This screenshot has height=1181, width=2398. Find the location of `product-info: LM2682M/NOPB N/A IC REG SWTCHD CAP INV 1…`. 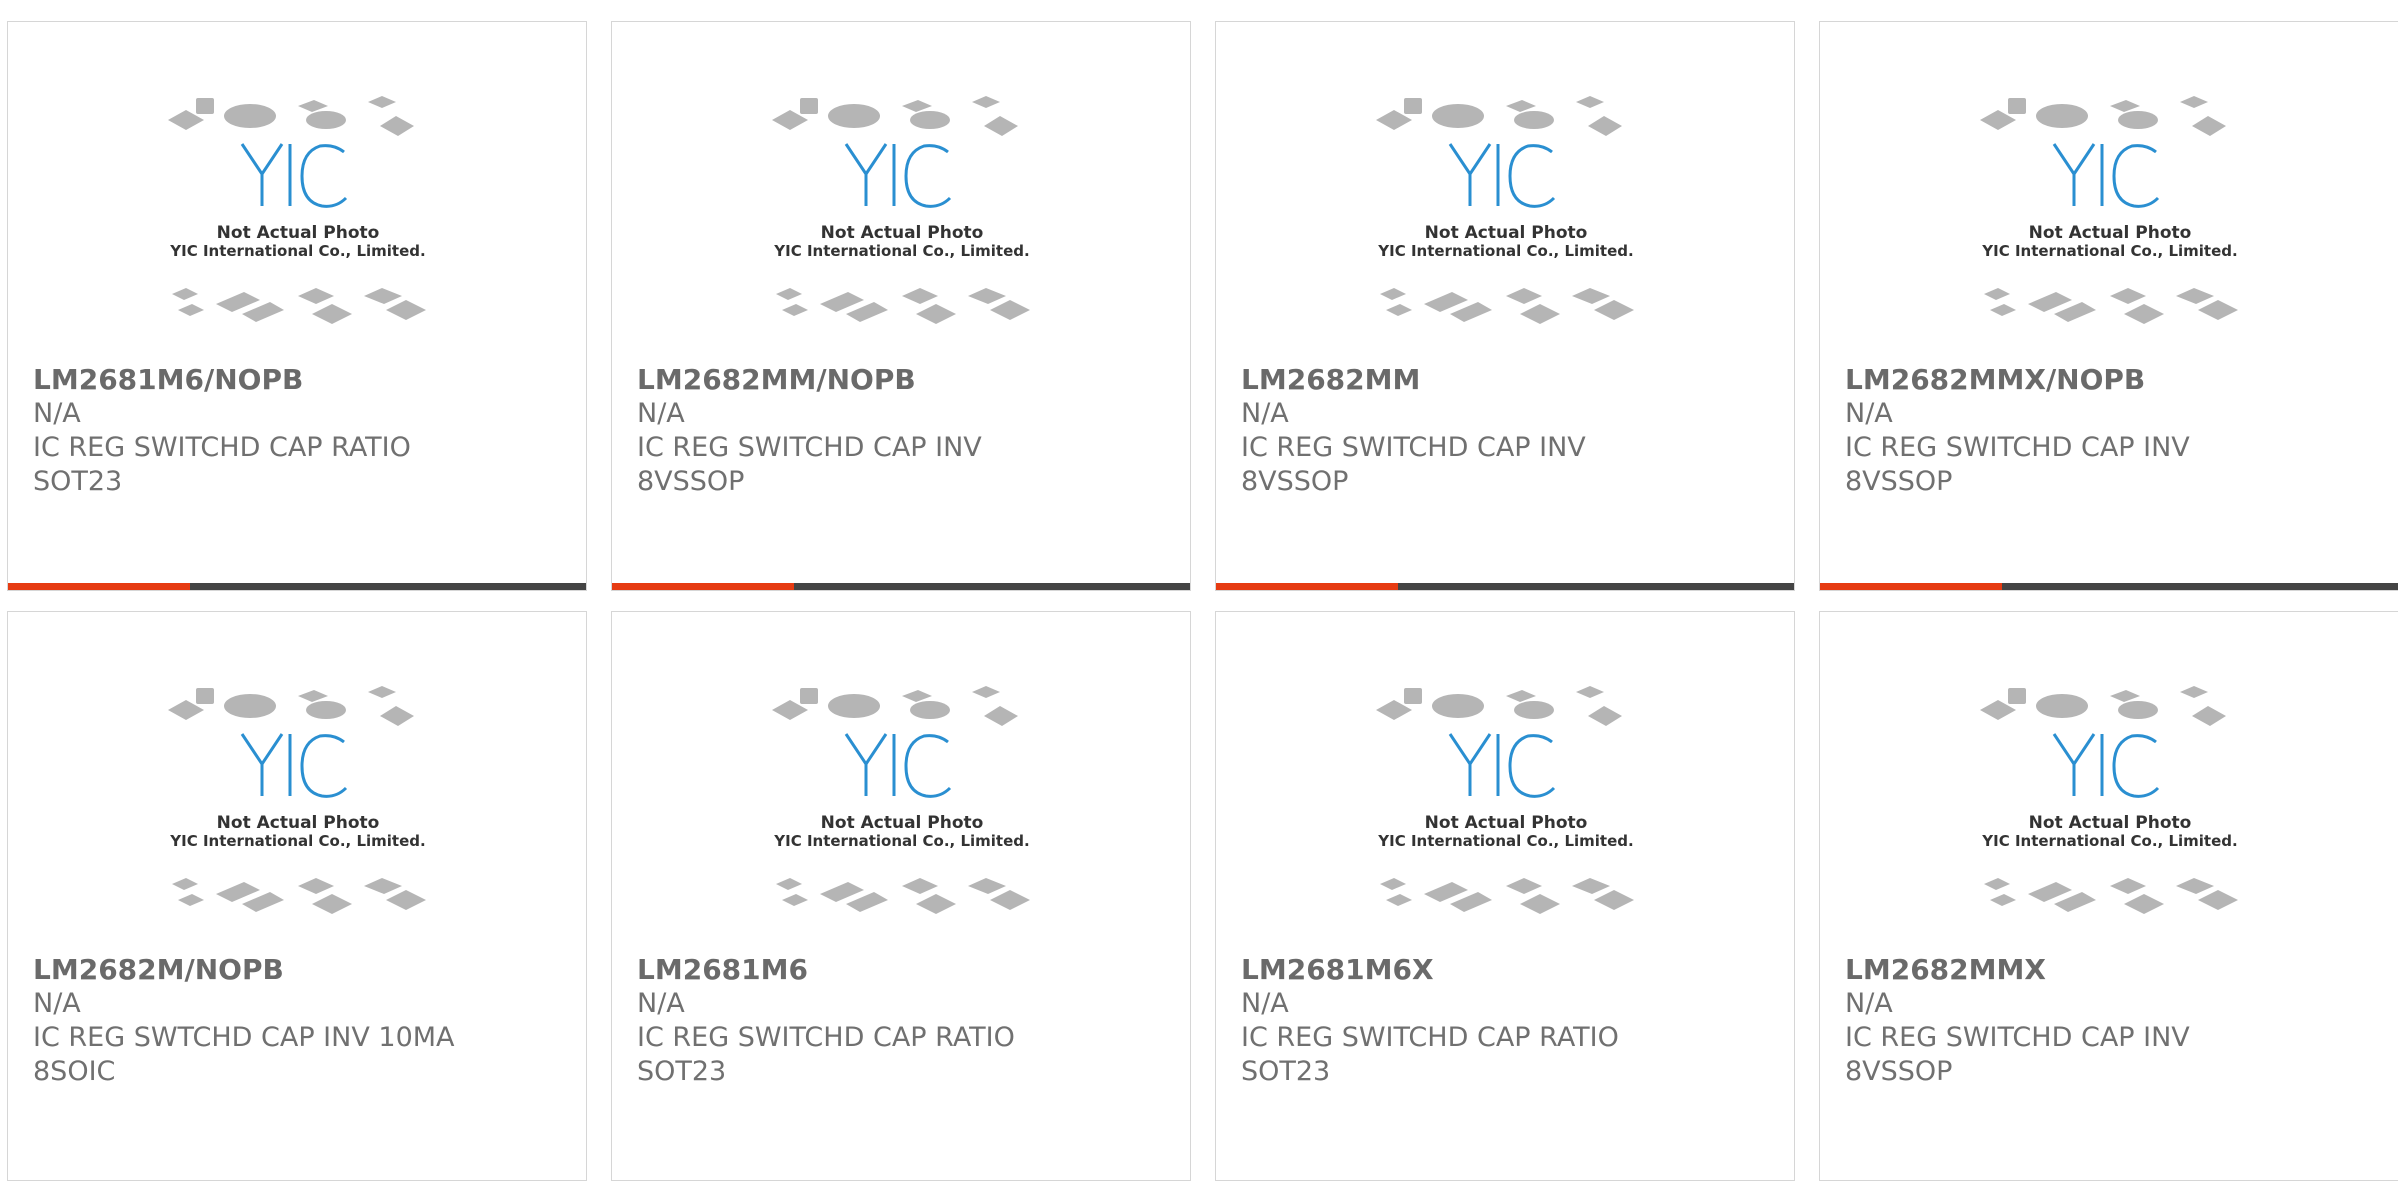

product-info: LM2682M/NOPB N/A IC REG SWTCHD CAP INV 1… is located at coordinates (299, 1021).